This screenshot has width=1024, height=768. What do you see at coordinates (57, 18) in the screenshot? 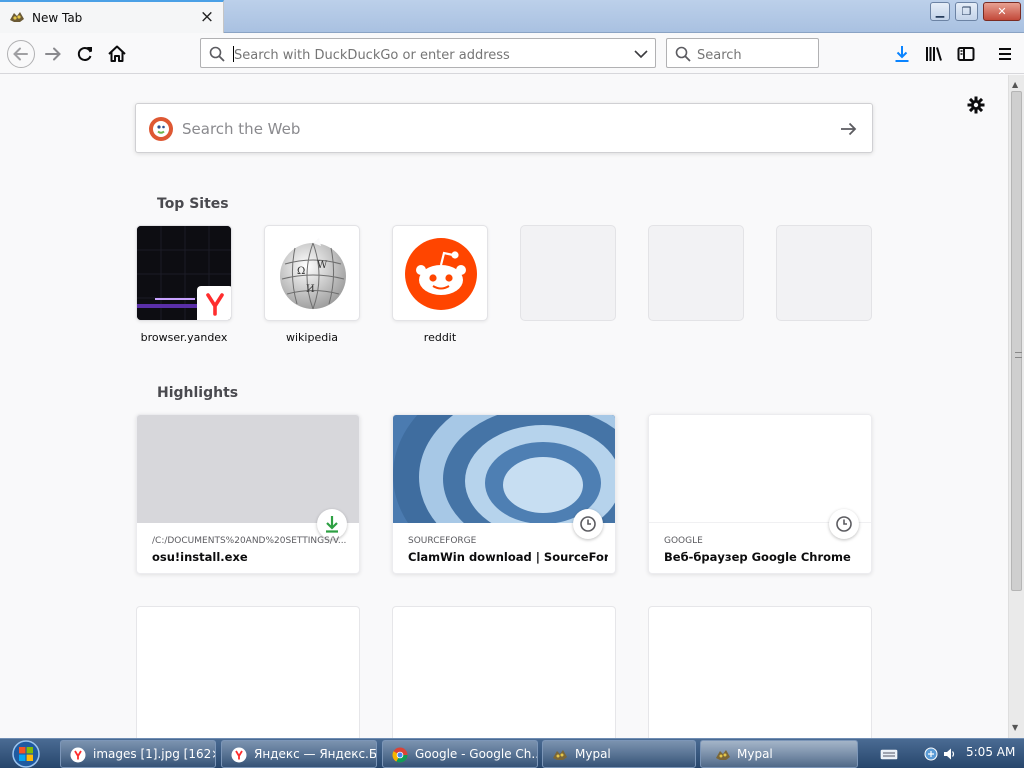
I see `tab-title: New Tab` at bounding box center [57, 18].